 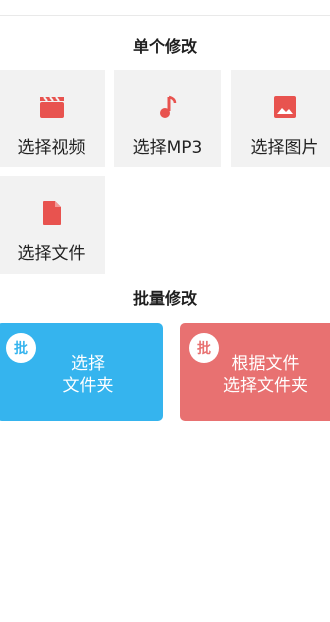 What do you see at coordinates (265, 364) in the screenshot?
I see `batch-by-file-line1: 根据文件` at bounding box center [265, 364].